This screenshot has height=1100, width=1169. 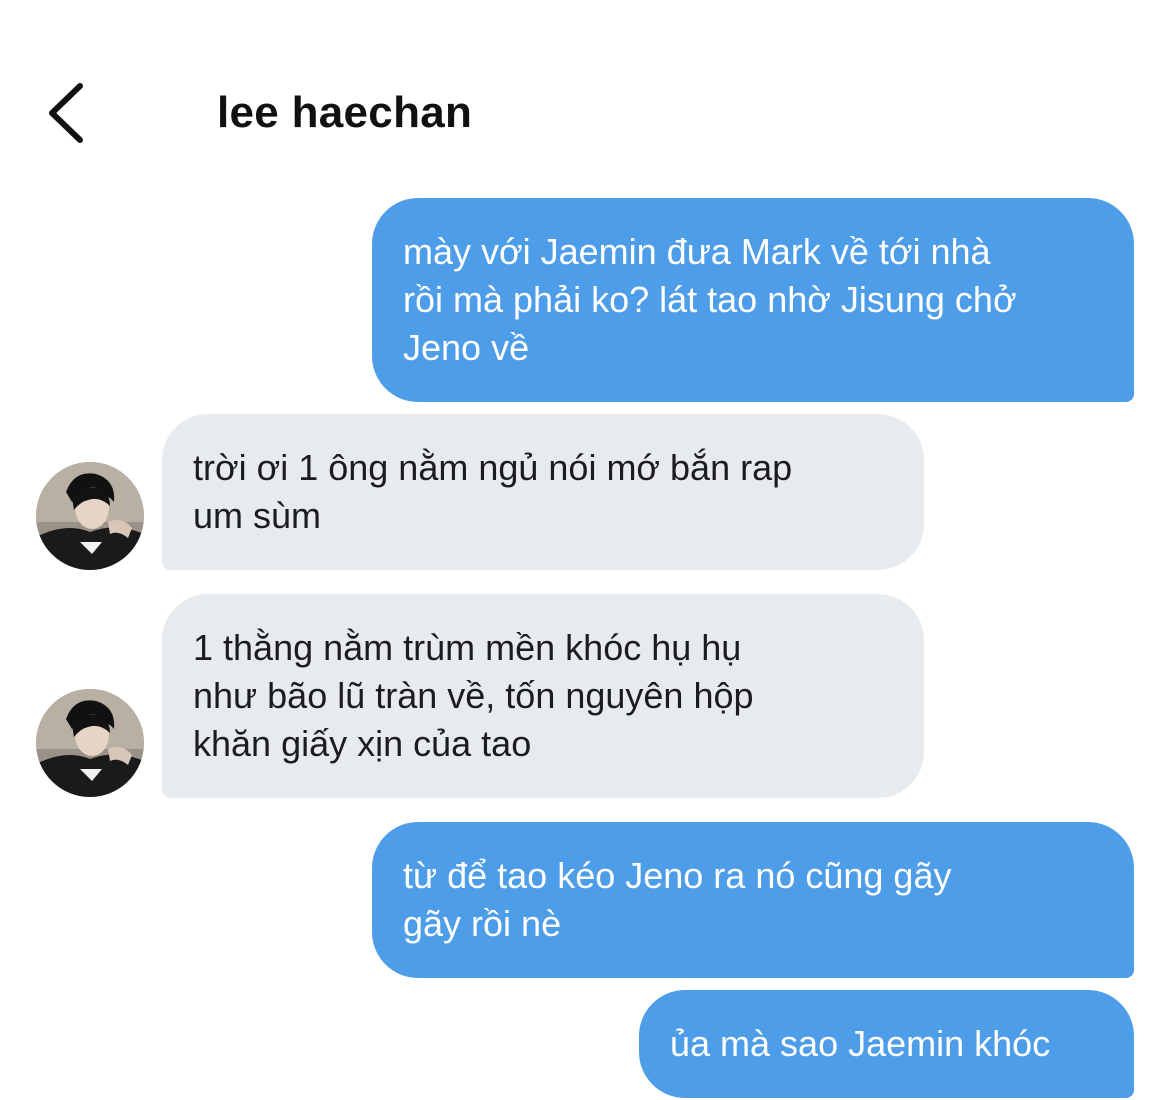 I want to click on message-bubble-outgoing: ủa mà sao Jaemin khóc, so click(x=886, y=1044).